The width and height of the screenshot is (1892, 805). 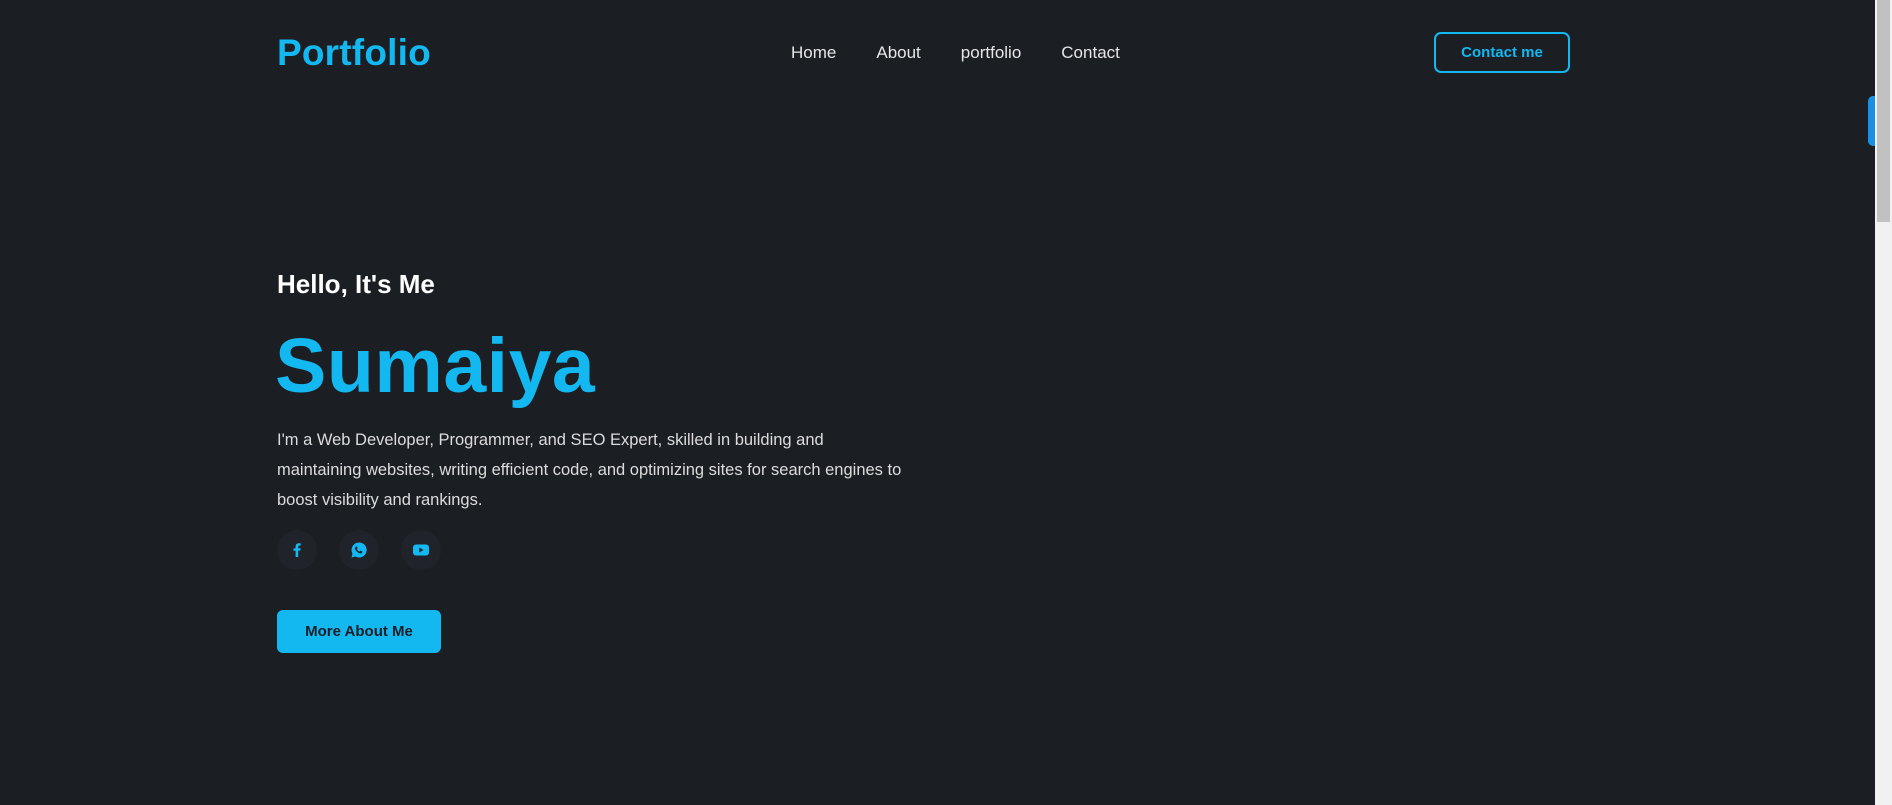 I want to click on nav-contact: Contact, so click(x=1090, y=53).